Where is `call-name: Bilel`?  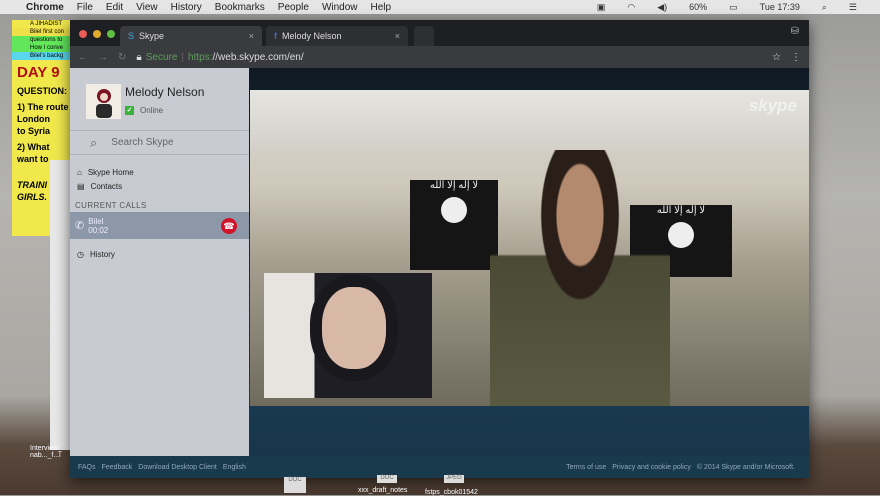 call-name: Bilel is located at coordinates (96, 221).